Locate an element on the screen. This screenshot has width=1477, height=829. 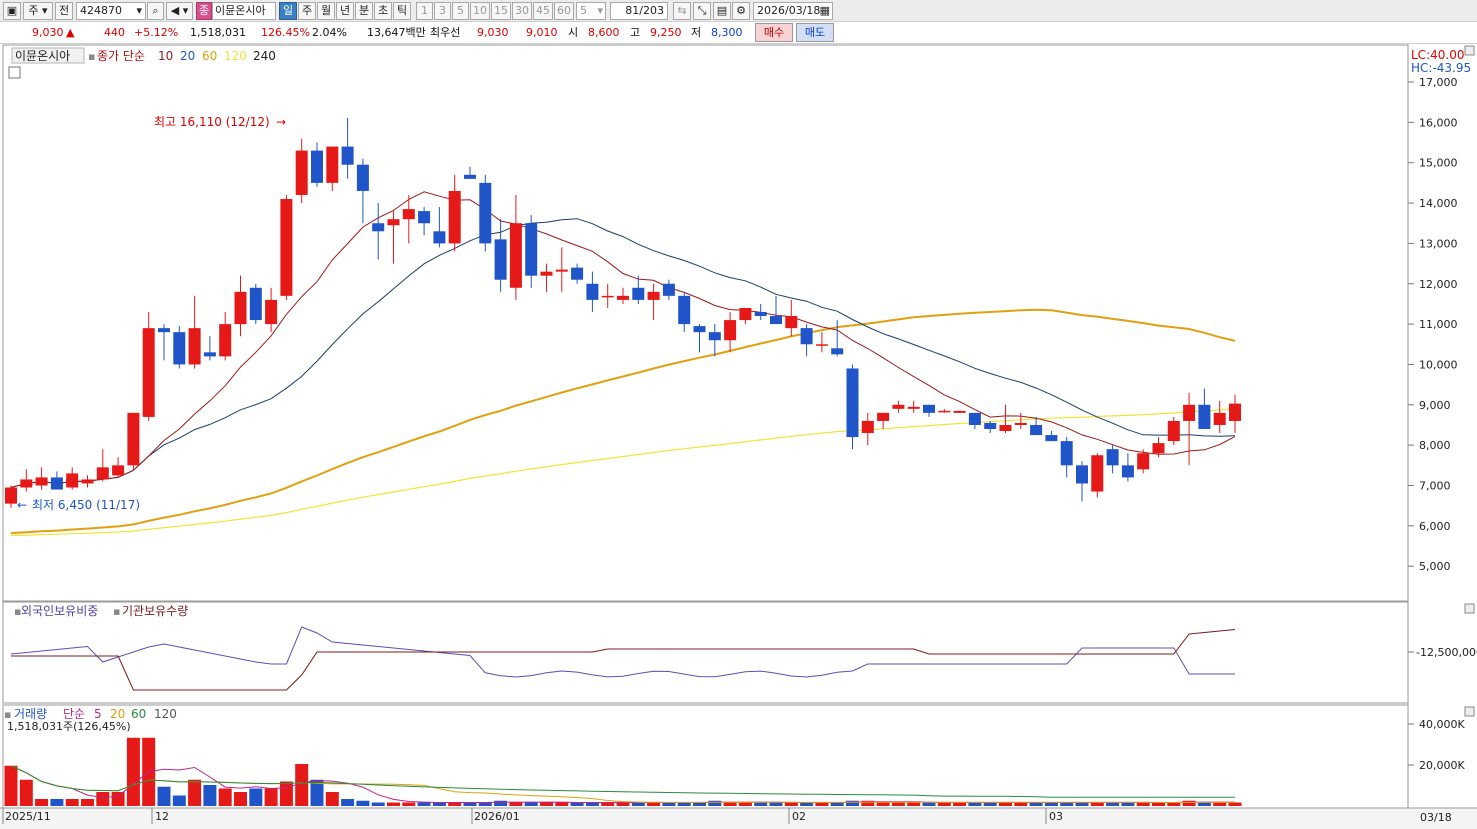
crosshair-icon: ⤡ is located at coordinates (702, 11).